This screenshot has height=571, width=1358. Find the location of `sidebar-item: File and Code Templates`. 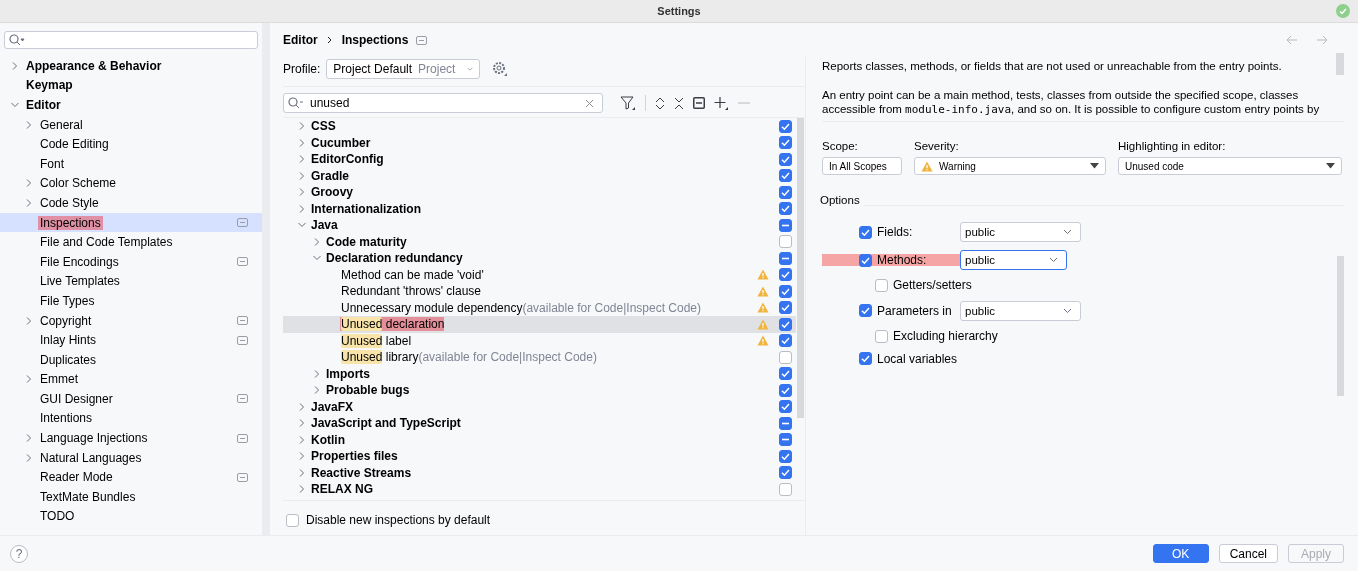

sidebar-item: File and Code Templates is located at coordinates (131, 242).